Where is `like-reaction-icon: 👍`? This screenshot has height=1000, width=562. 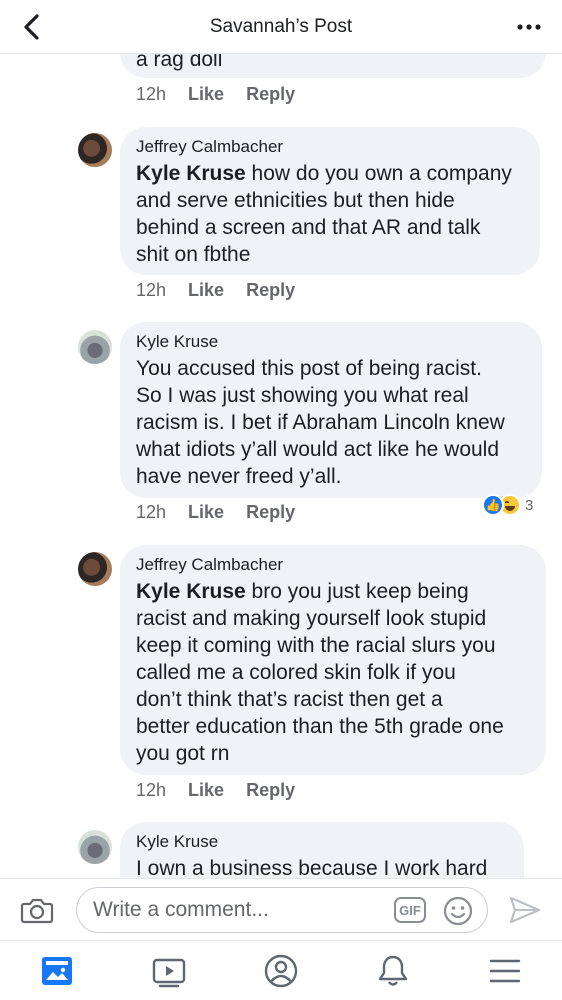 like-reaction-icon: 👍 is located at coordinates (493, 505).